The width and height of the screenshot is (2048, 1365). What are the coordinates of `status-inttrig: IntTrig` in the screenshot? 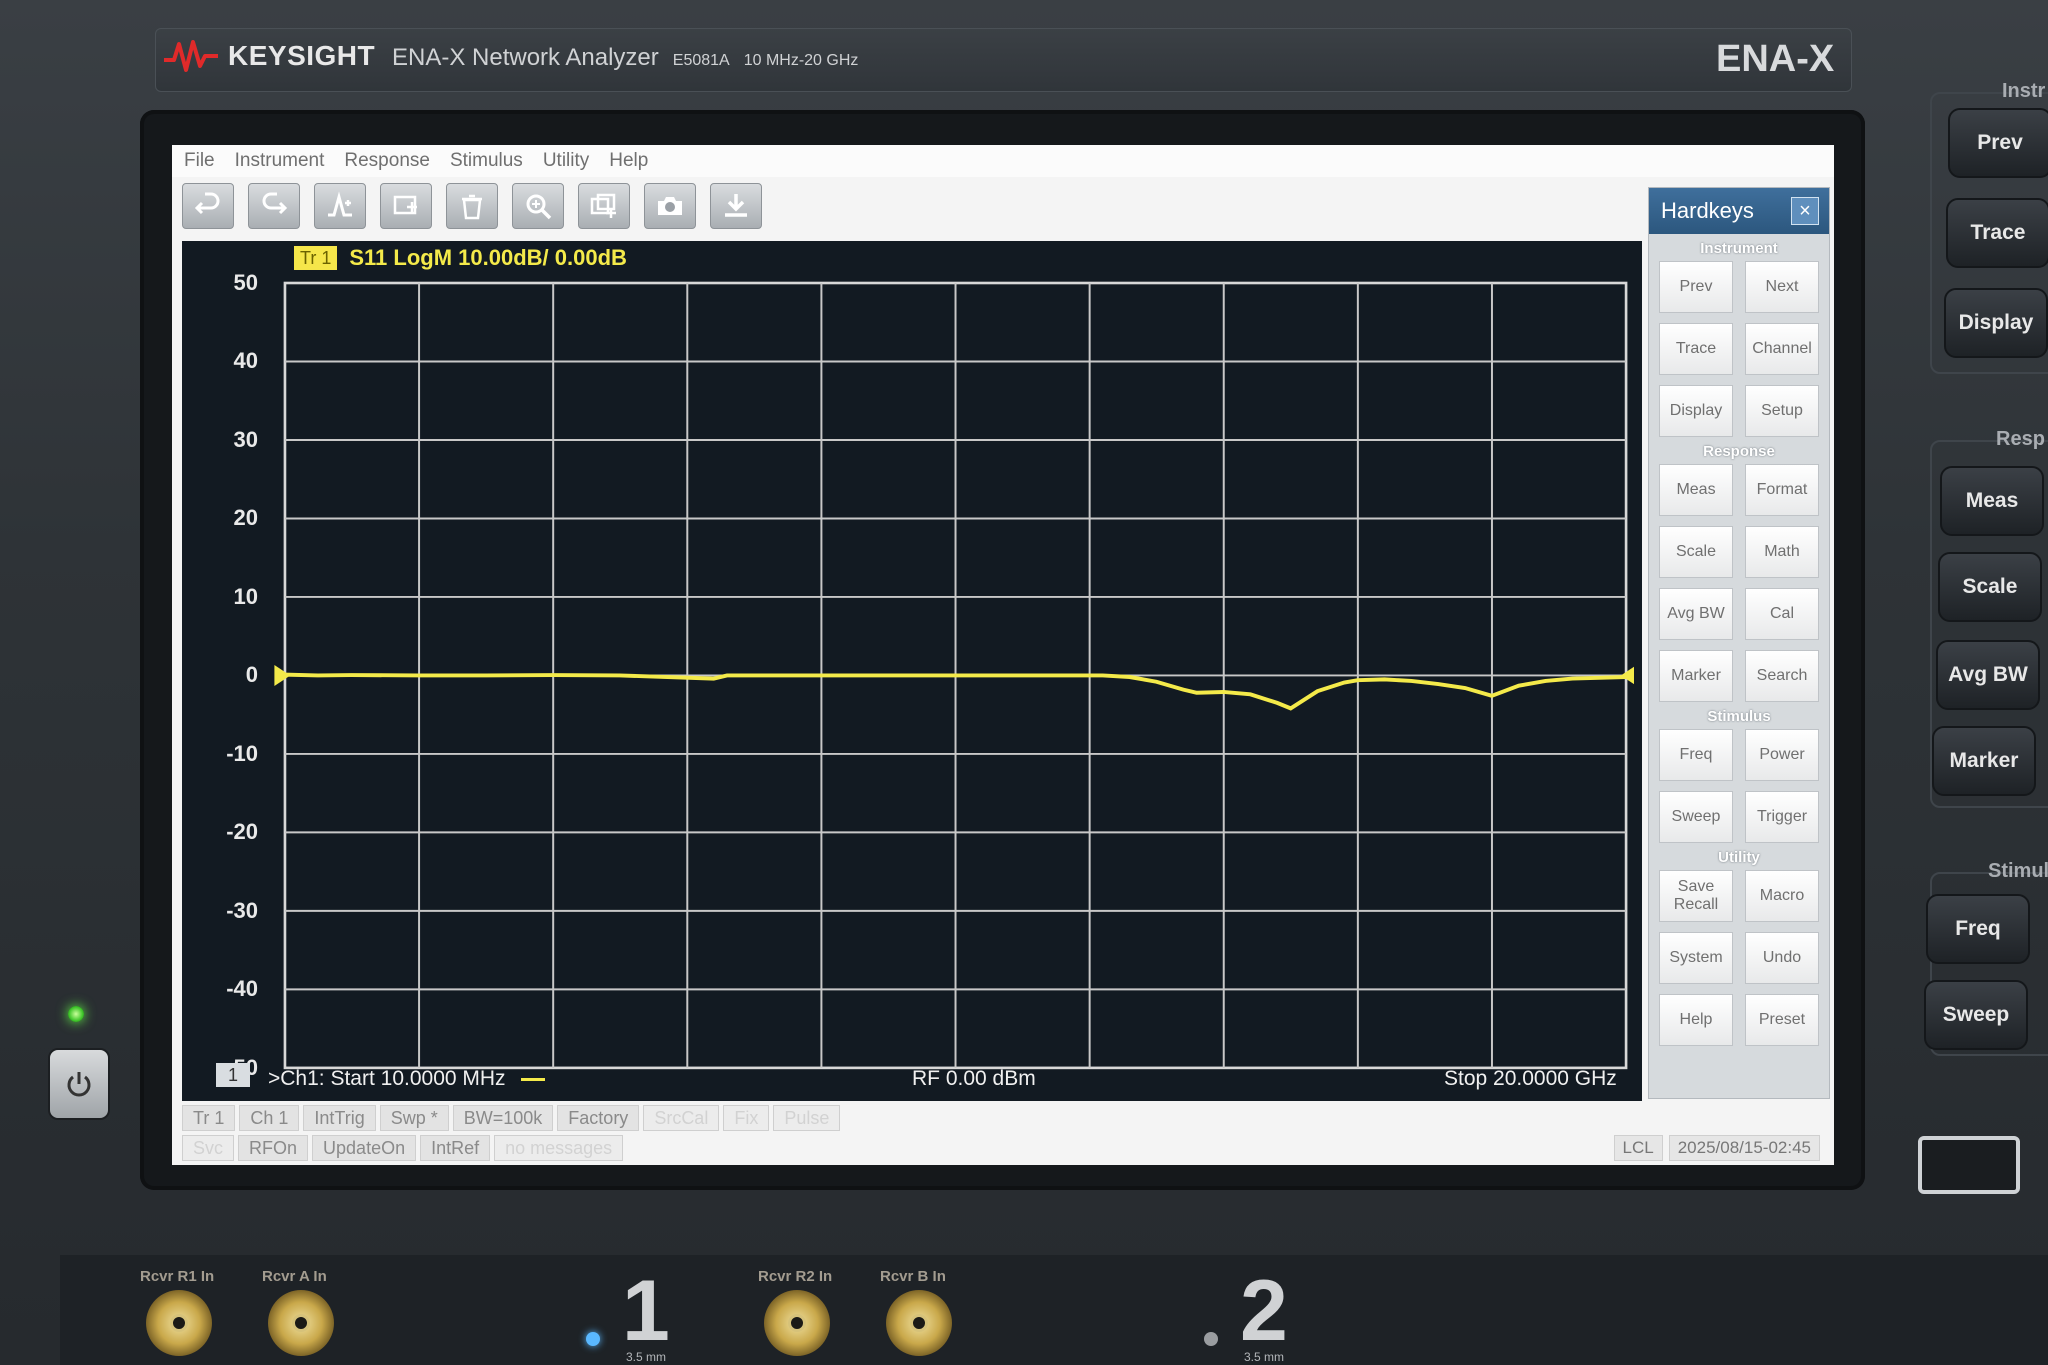 It's located at (339, 1118).